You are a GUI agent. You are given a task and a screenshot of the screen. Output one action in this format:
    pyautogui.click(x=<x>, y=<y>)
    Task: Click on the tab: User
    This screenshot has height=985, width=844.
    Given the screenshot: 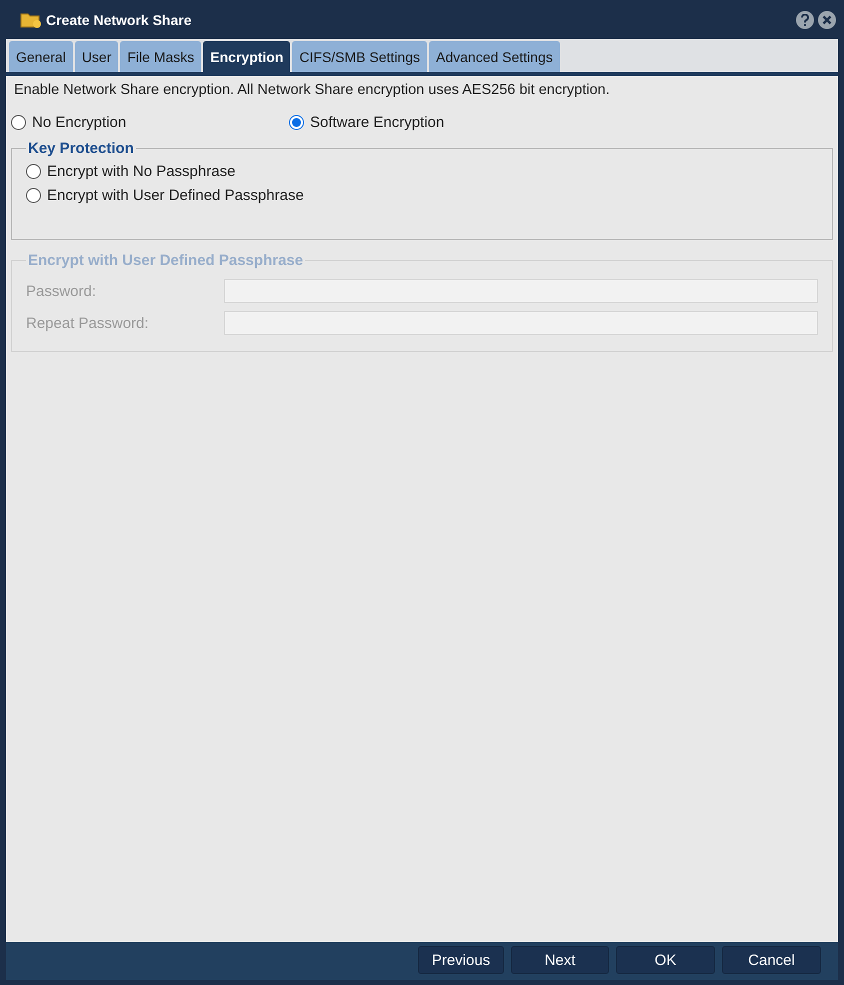 What is the action you would take?
    pyautogui.click(x=96, y=56)
    